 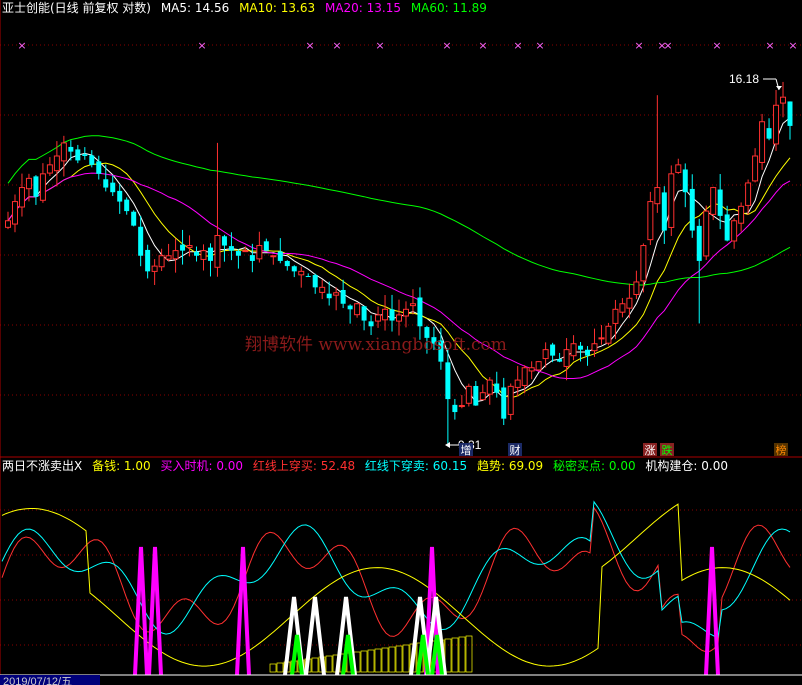 What do you see at coordinates (121, 466) in the screenshot?
I see `indicator-item-reserve: 备钱: 1.00` at bounding box center [121, 466].